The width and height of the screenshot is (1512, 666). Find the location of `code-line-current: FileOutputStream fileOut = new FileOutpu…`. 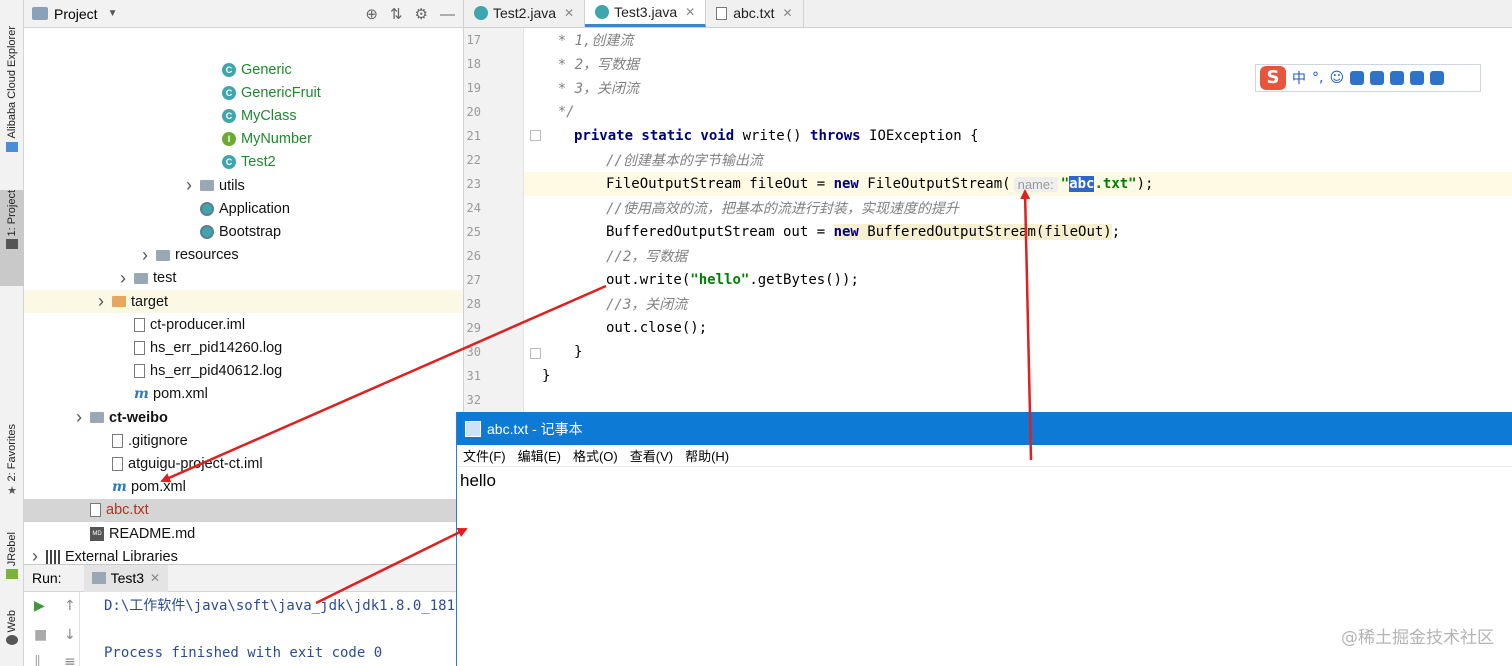

code-line-current: FileOutputStream fileOut = new FileOutpu… is located at coordinates (1018, 184).